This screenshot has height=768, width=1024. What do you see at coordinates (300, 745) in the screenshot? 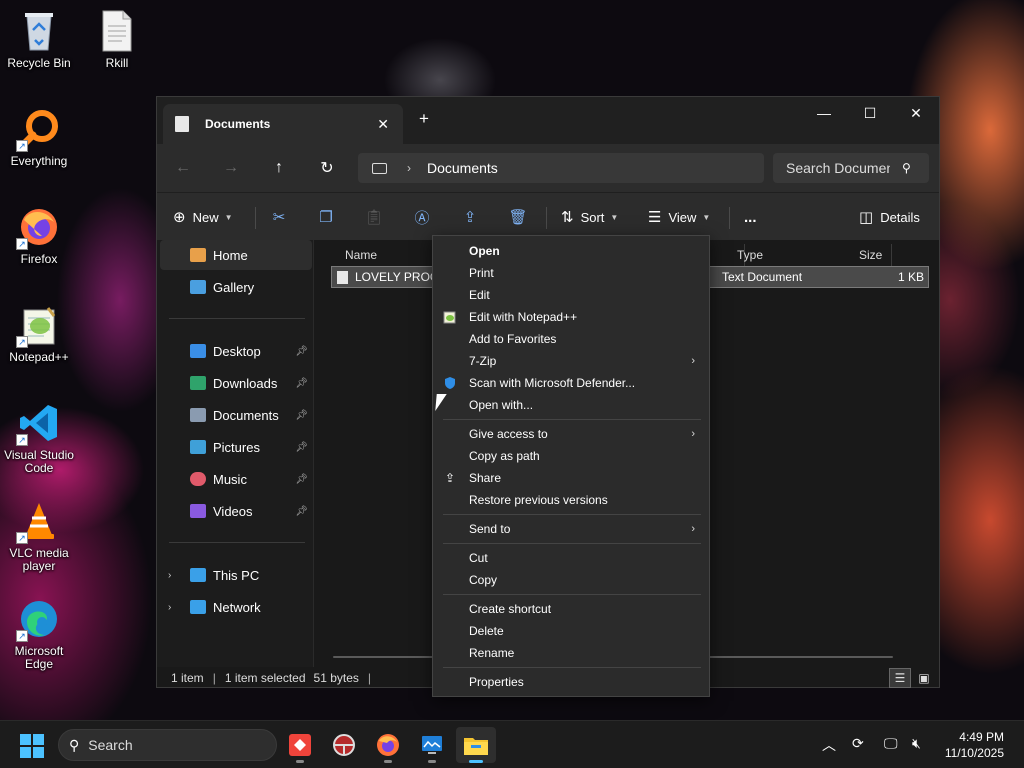
I see `taskbar-app-anydesk` at bounding box center [300, 745].